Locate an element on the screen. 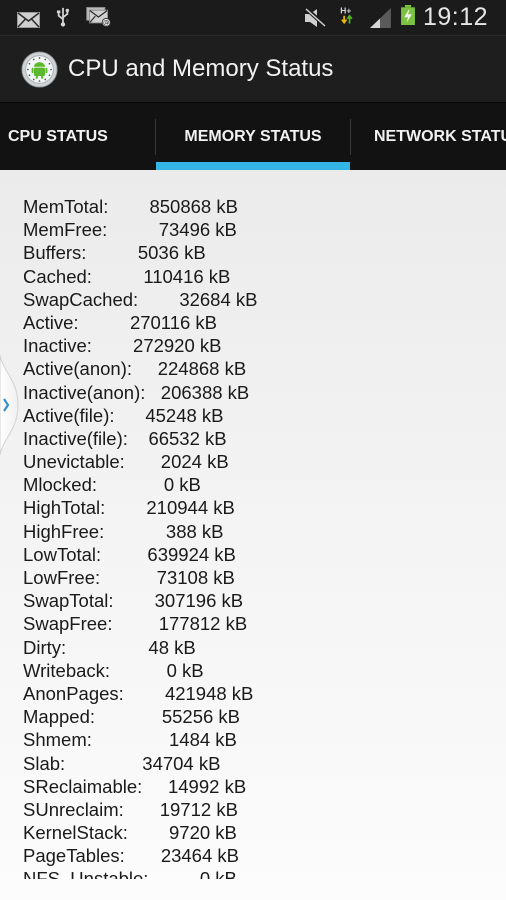 The height and width of the screenshot is (900, 506). meminfo-label: MemFree: is located at coordinates (65, 230).